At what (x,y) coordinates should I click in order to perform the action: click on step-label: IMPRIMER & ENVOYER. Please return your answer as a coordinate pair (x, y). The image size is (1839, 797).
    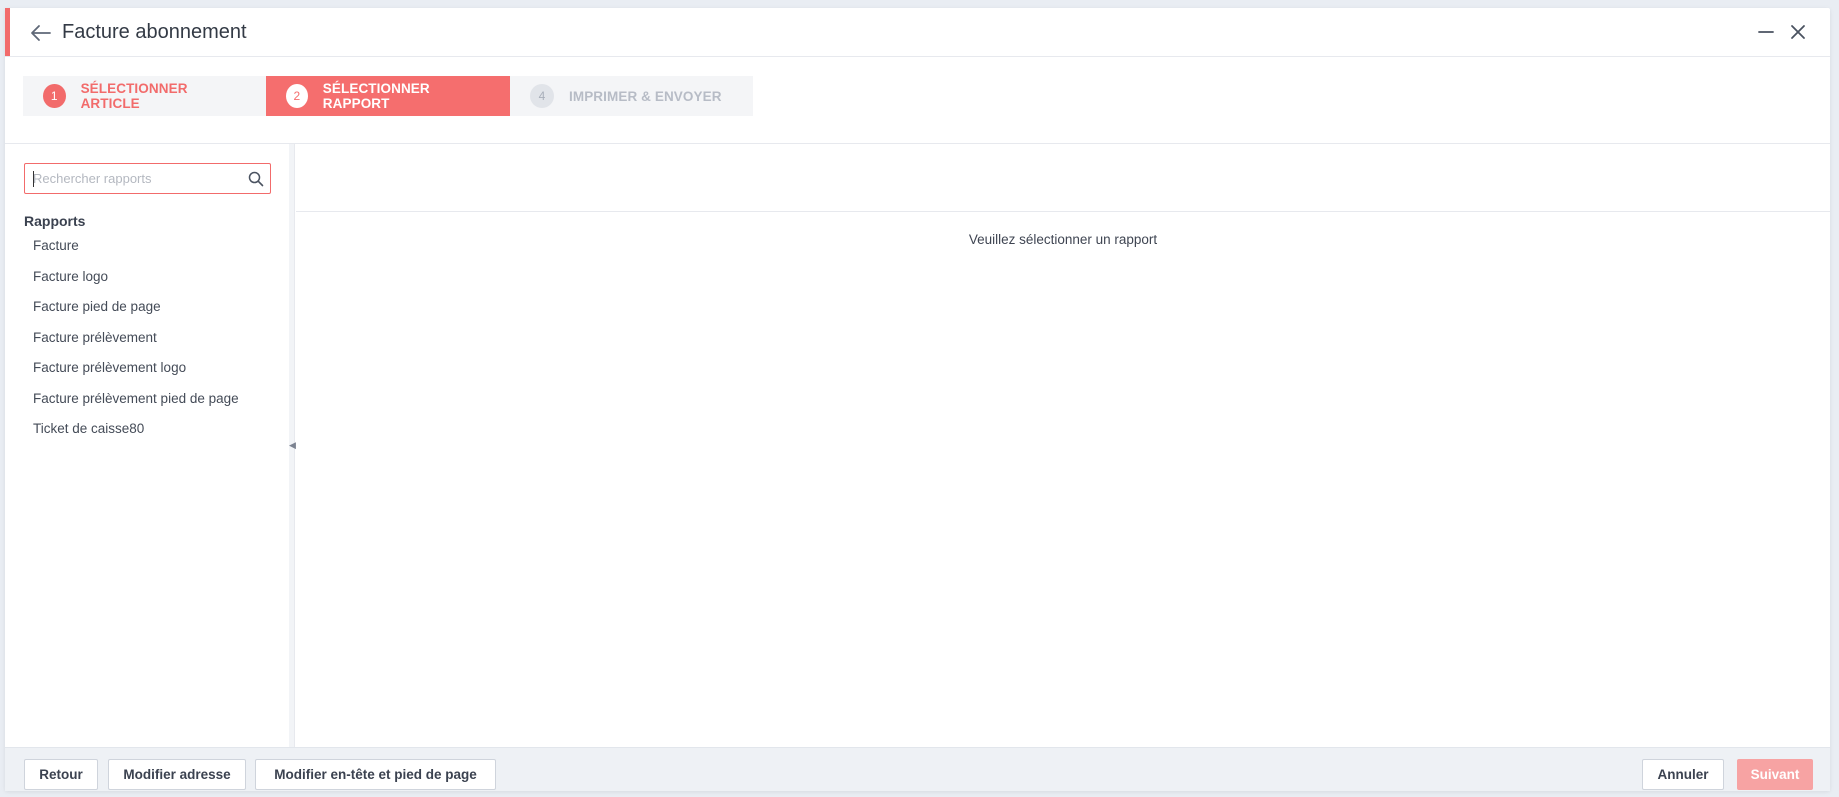
    Looking at the image, I should click on (645, 96).